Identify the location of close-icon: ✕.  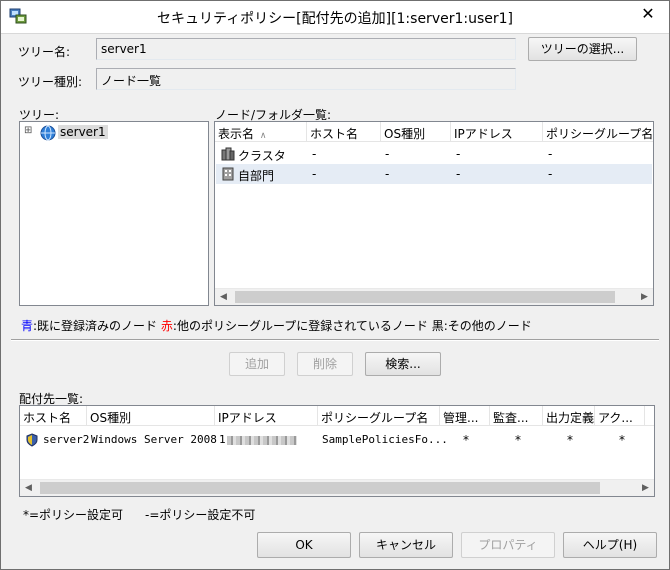
(648, 13).